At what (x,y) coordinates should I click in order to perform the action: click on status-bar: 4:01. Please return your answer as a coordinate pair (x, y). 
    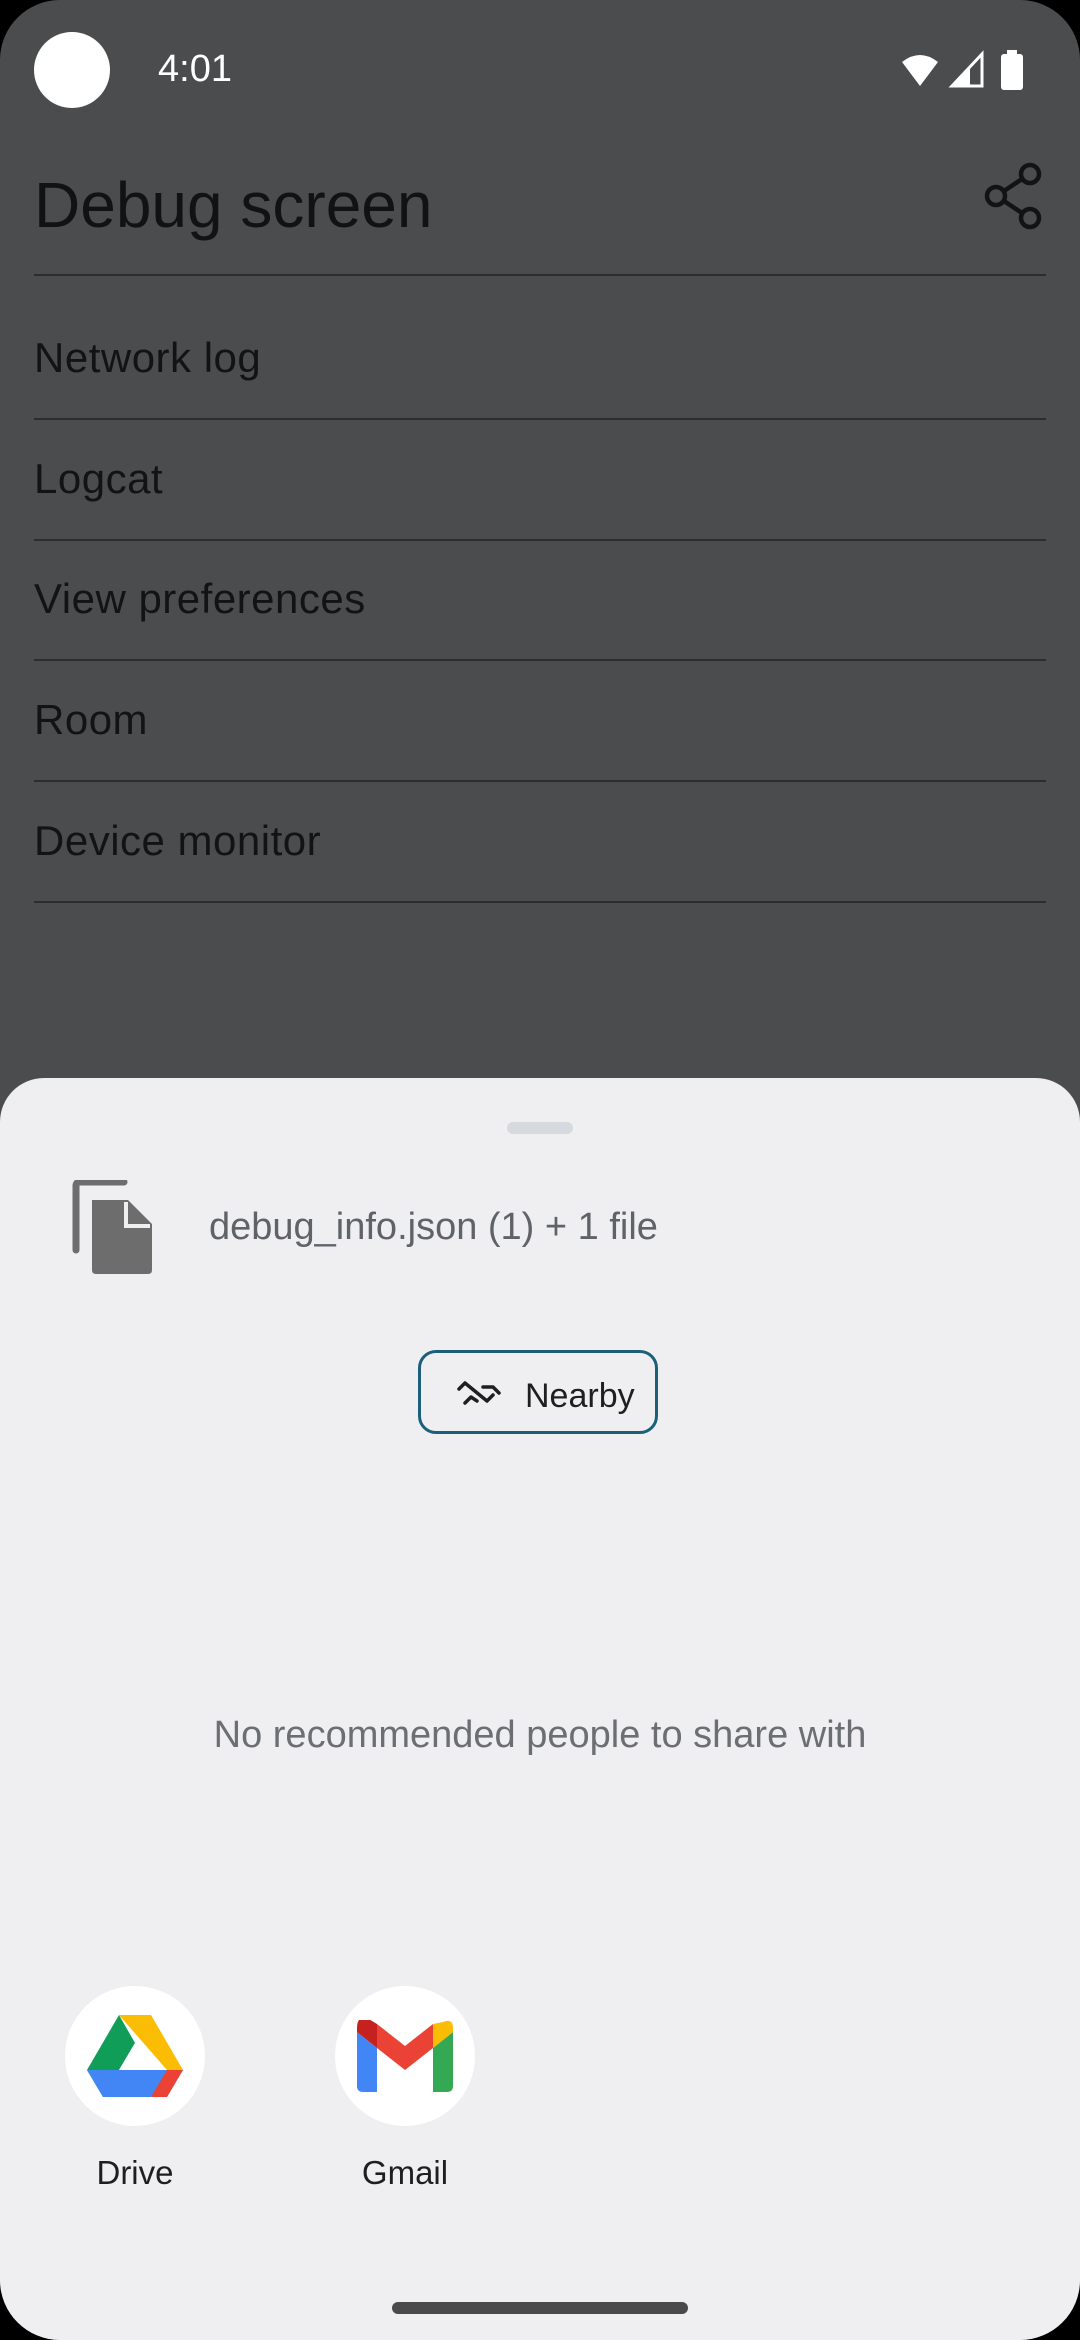
    Looking at the image, I should click on (540, 70).